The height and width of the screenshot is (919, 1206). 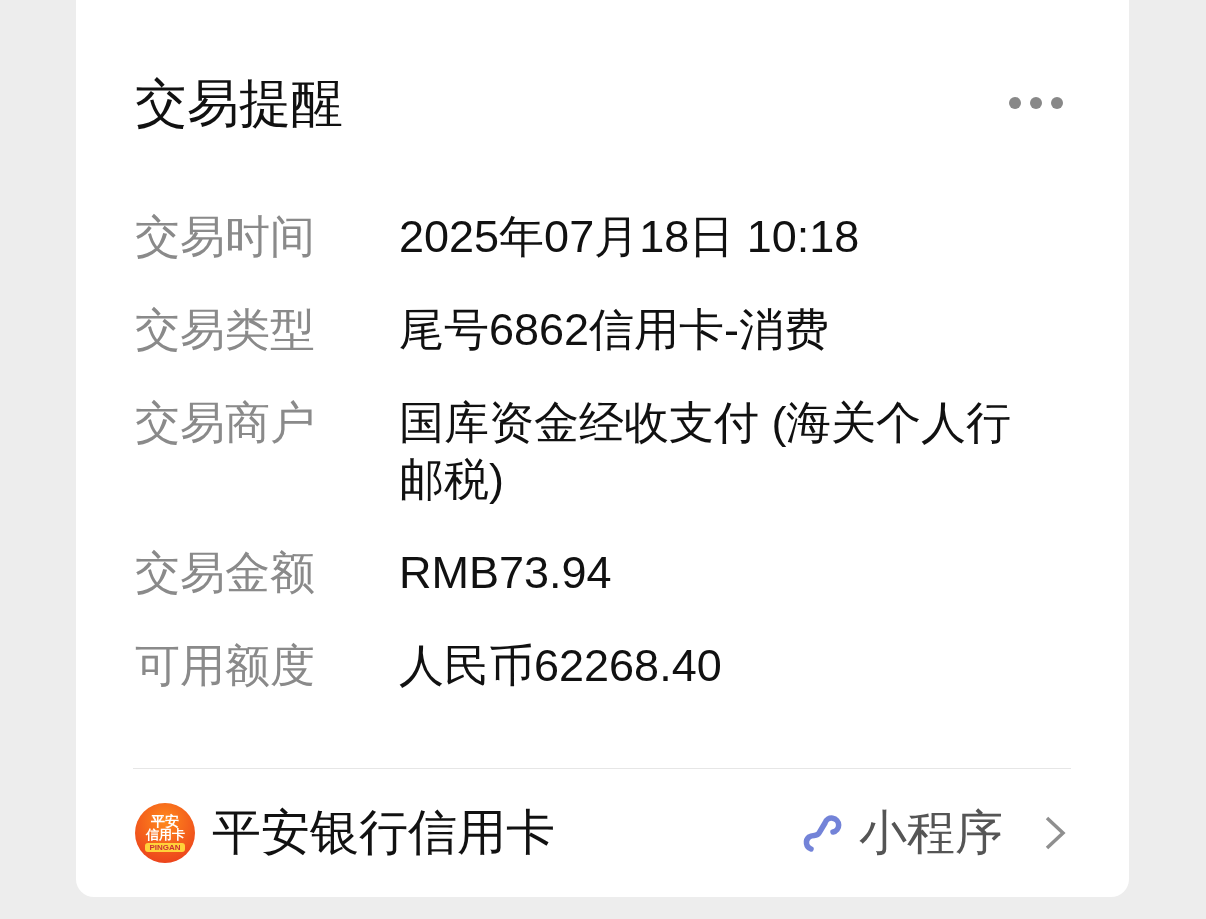 I want to click on field-label: 交易商户, so click(x=225, y=423).